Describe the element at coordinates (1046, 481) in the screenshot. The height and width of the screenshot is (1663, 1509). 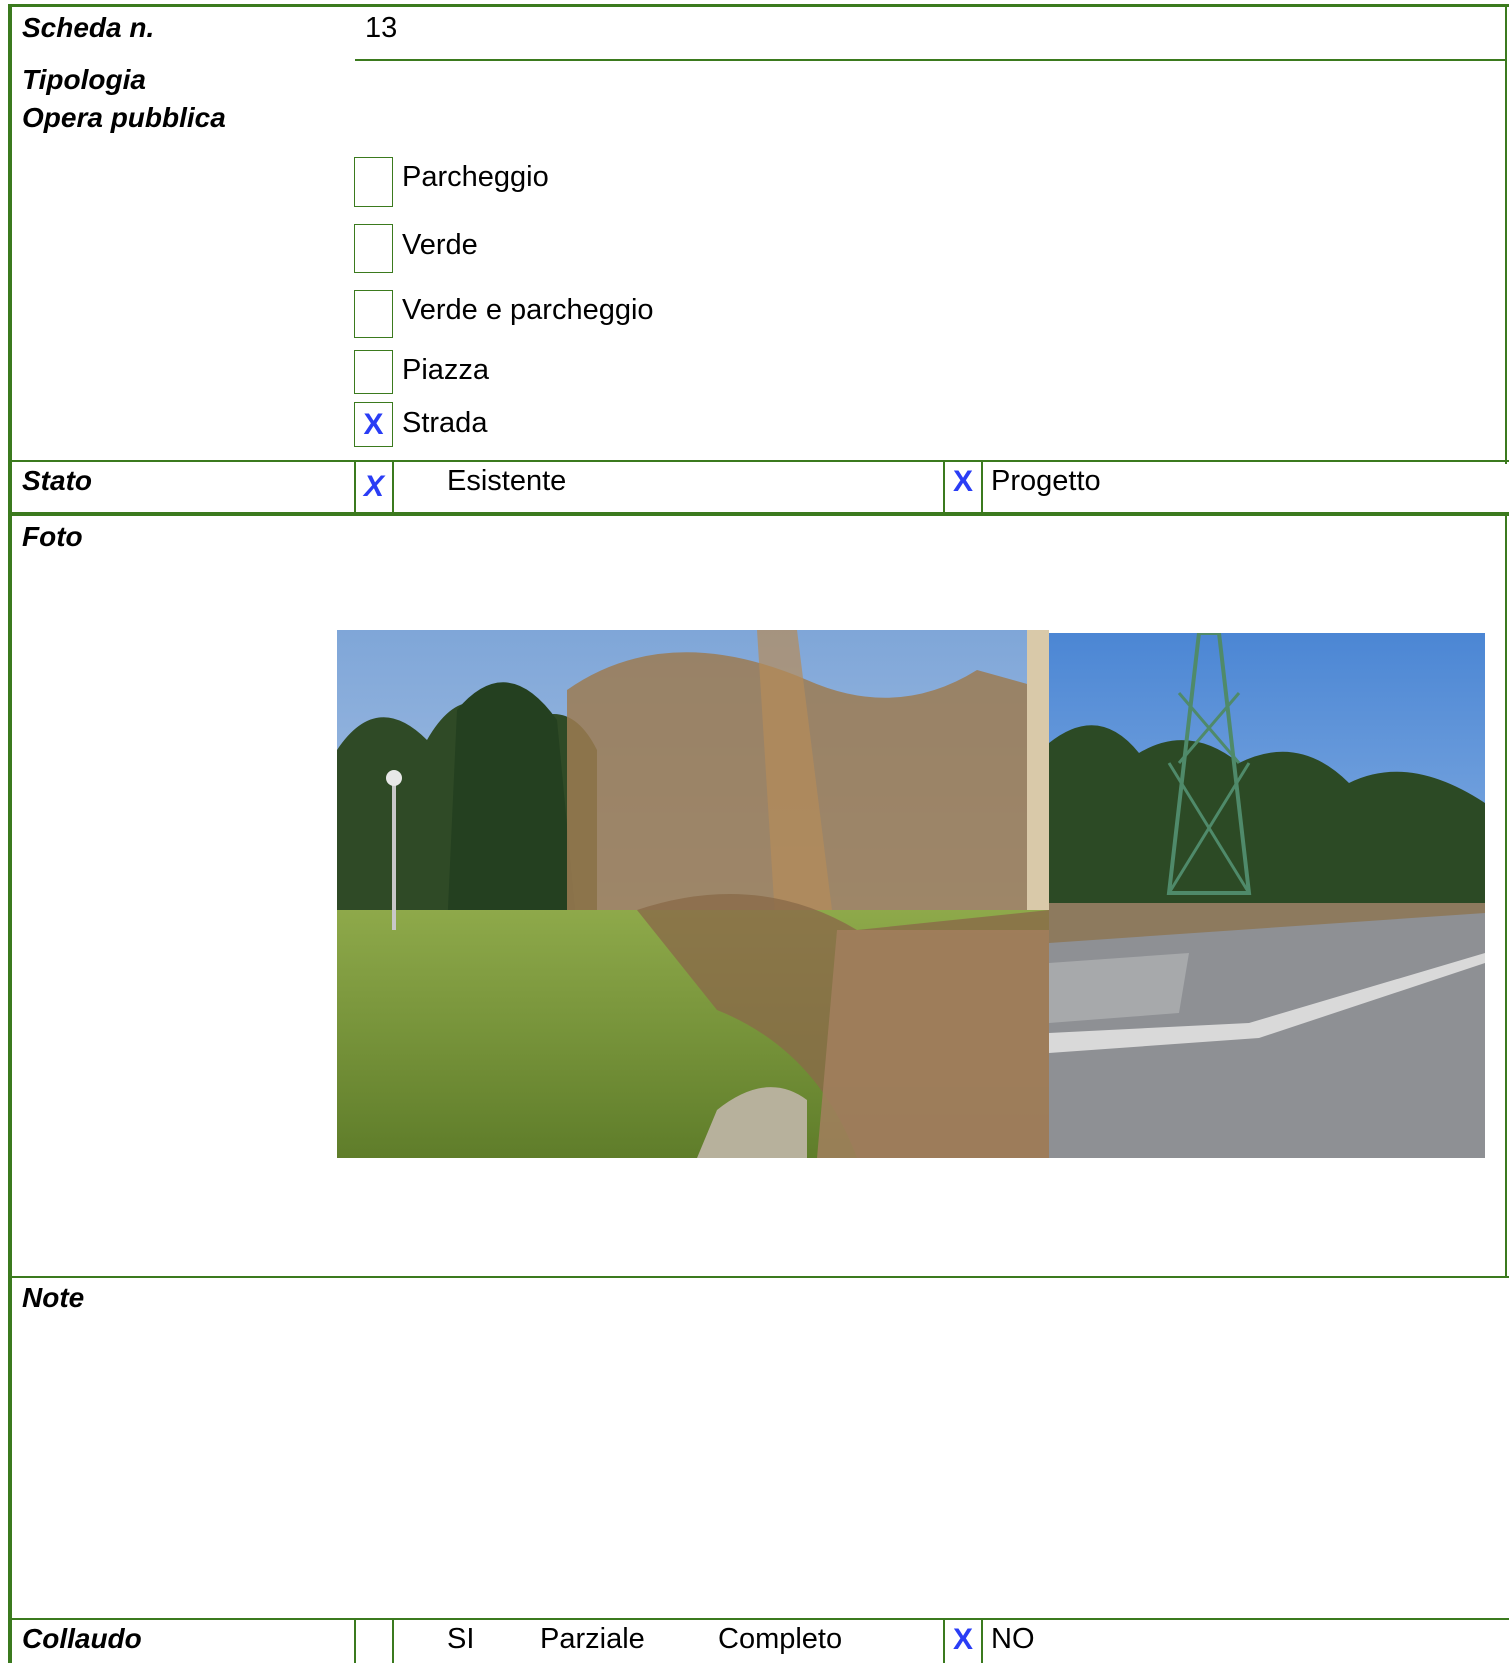
I see `progetto-label: Progetto` at that location.